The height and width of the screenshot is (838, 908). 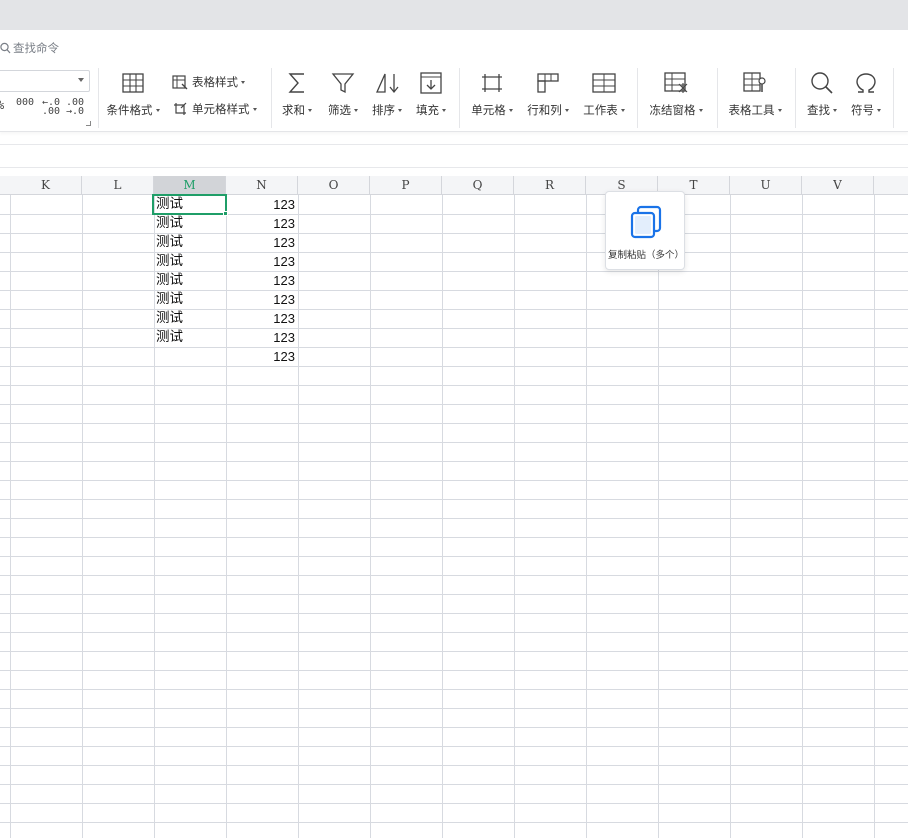 What do you see at coordinates (891, 185) in the screenshot?
I see `column-header-w: W` at bounding box center [891, 185].